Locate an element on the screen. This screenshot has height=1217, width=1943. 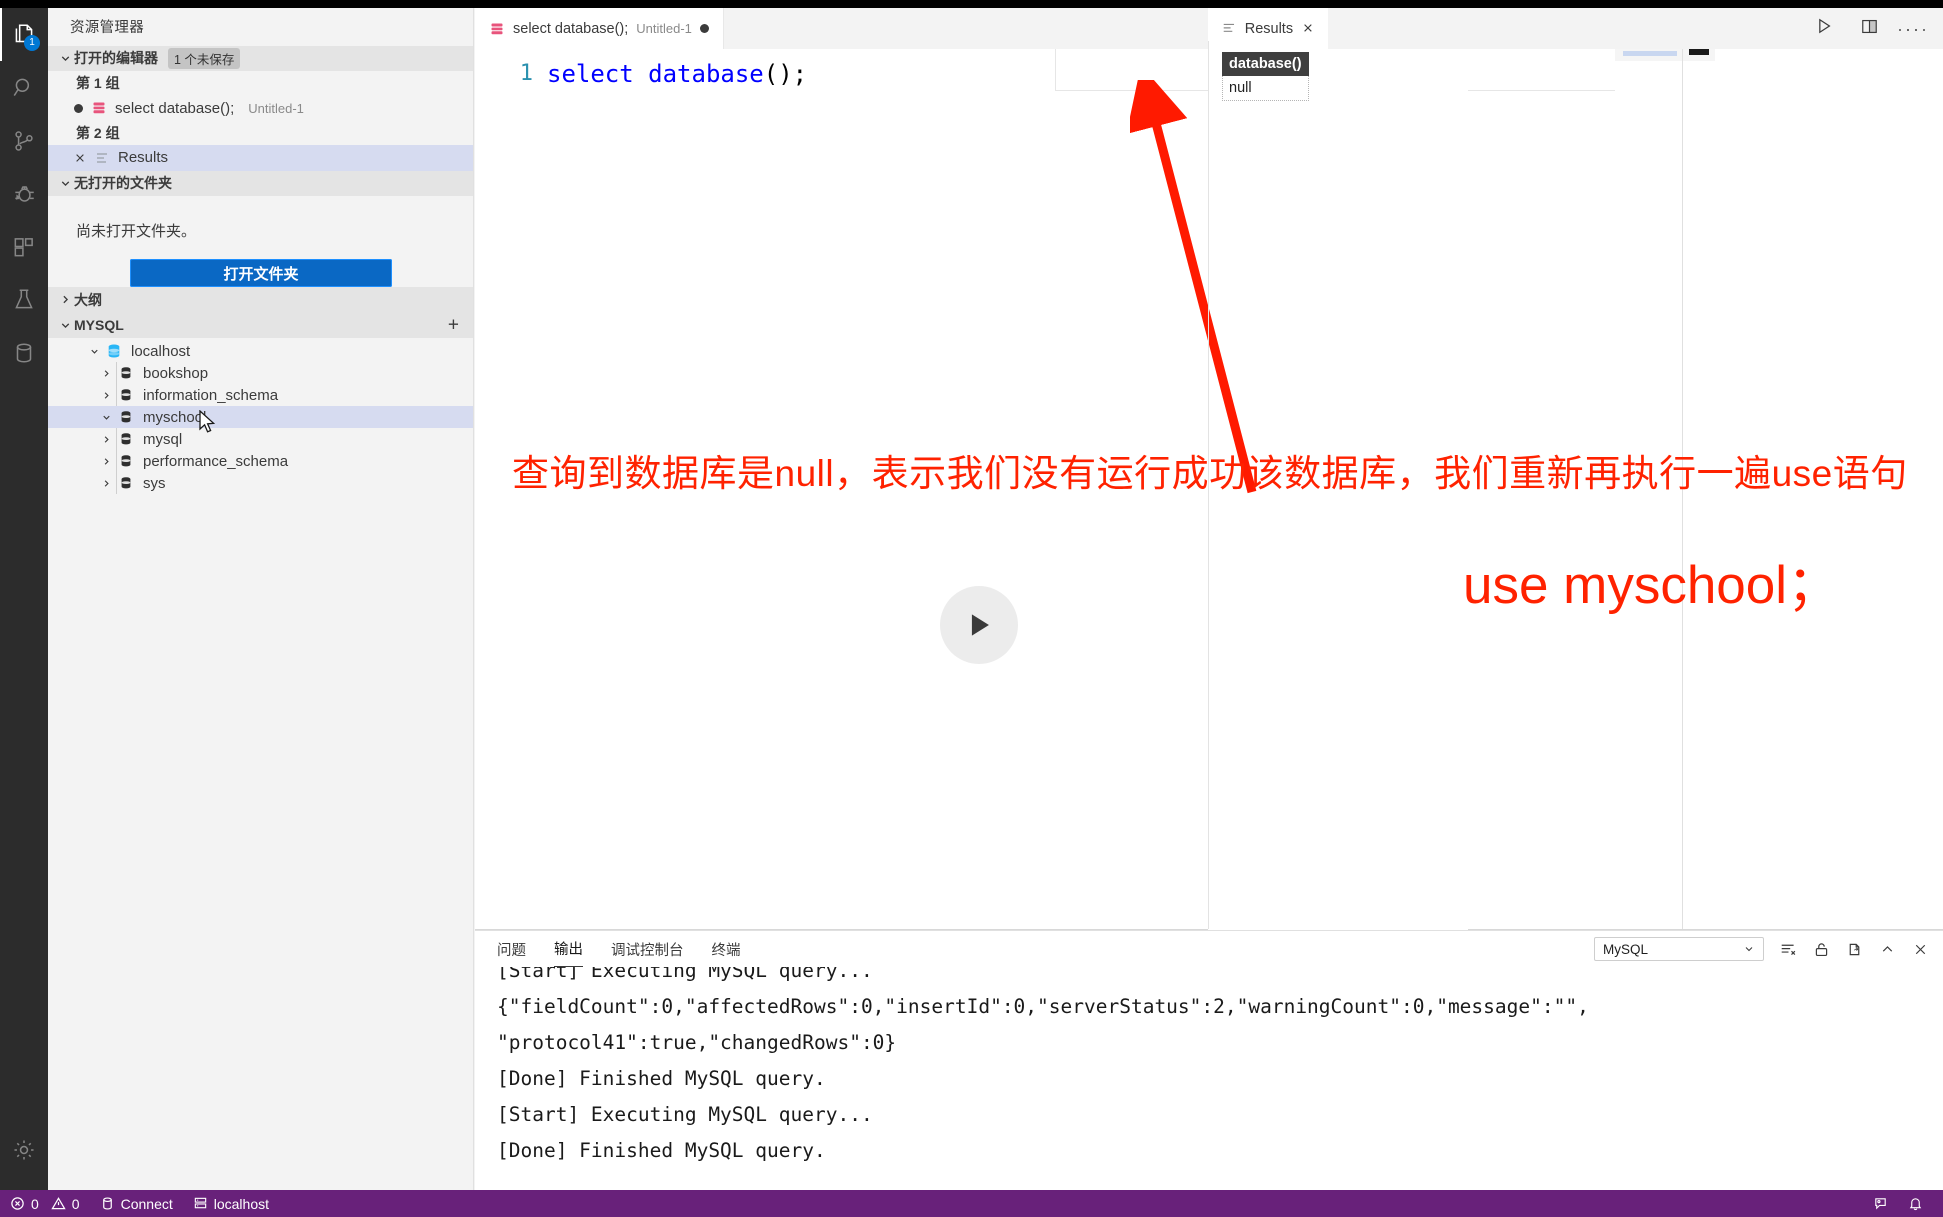
split-editor-icon is located at coordinates (1869, 29).